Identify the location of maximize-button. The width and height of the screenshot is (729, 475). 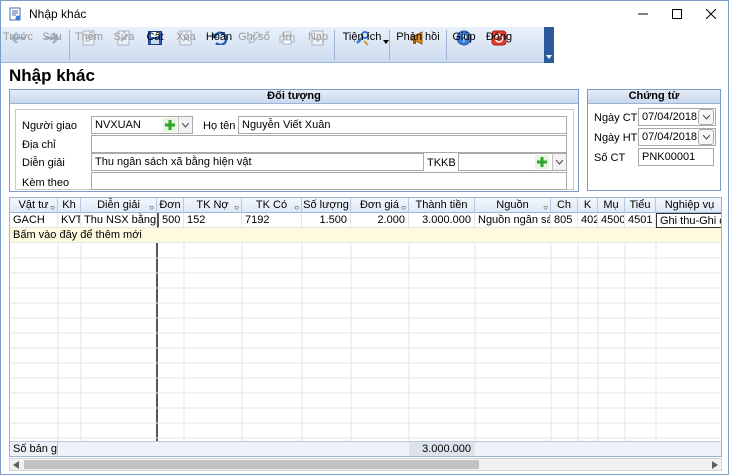
(677, 14).